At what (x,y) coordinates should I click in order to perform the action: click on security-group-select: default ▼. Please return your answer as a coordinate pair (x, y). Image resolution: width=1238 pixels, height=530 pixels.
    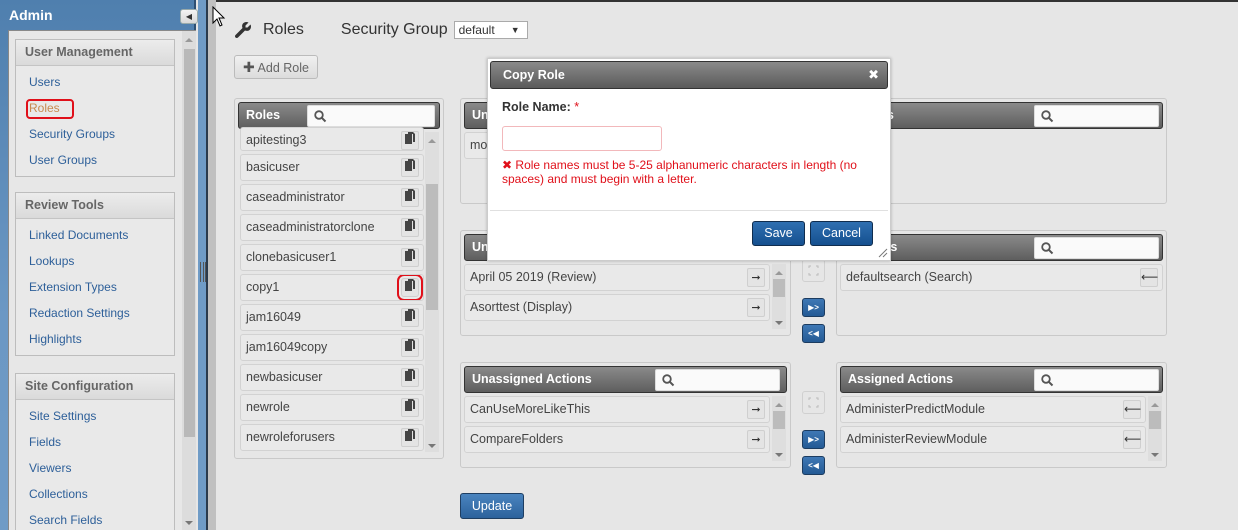
    Looking at the image, I should click on (490, 30).